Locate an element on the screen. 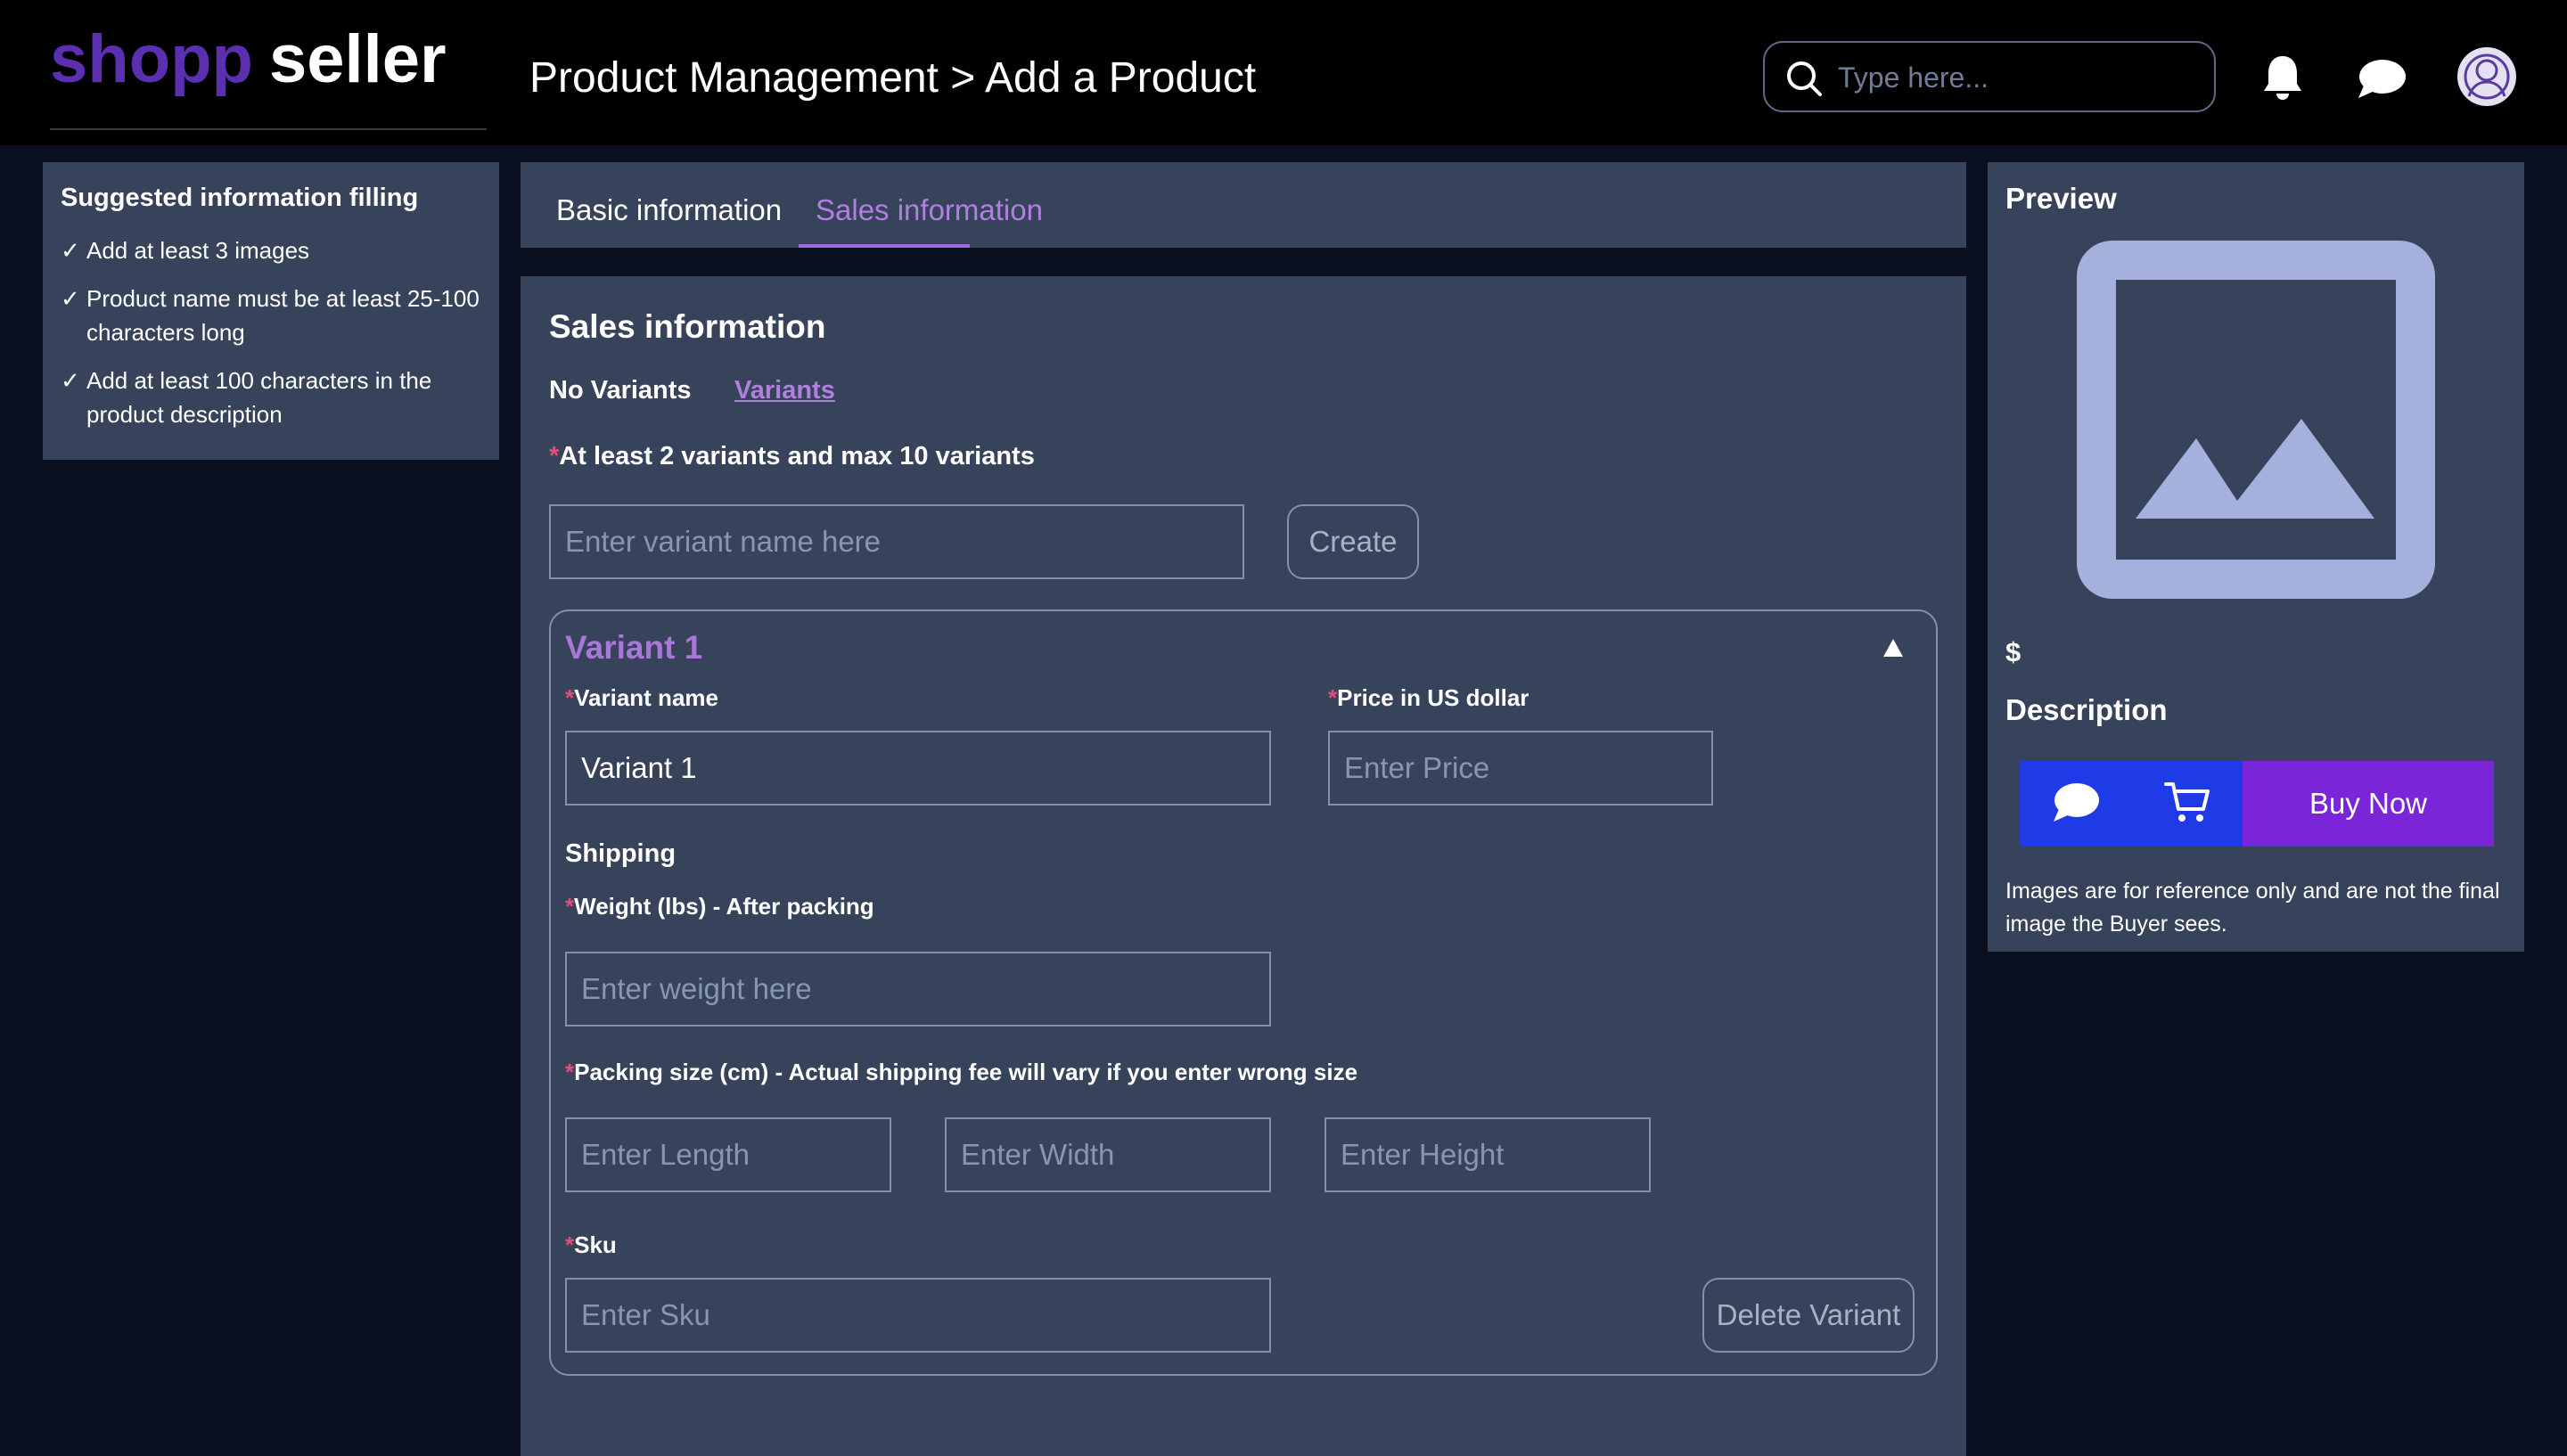 The height and width of the screenshot is (1456, 2567). variants-rule-note: *At least 2 variants and max 10 variants is located at coordinates (792, 457).